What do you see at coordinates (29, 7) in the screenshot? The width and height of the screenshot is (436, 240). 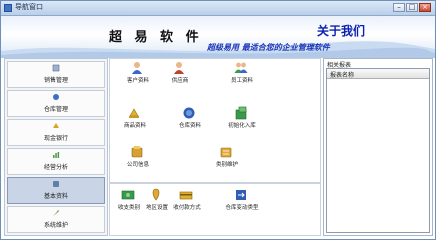 I see `window-title: 导航窗口` at bounding box center [29, 7].